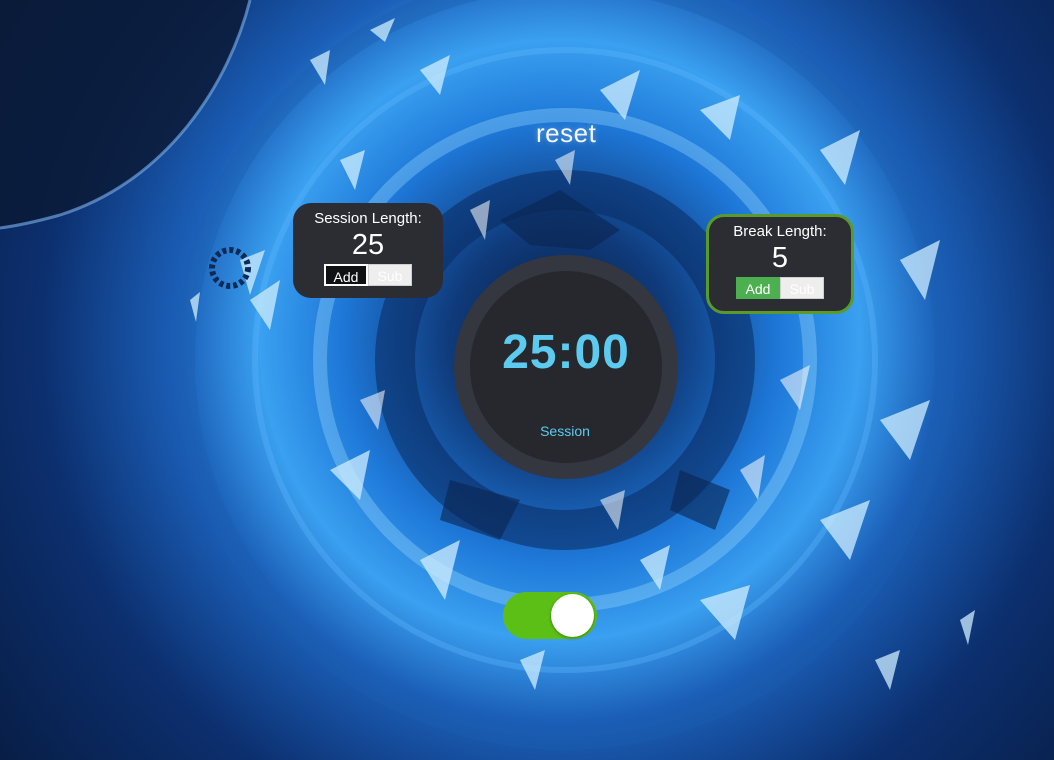 Image resolution: width=1054 pixels, height=760 pixels. Describe the element at coordinates (390, 275) in the screenshot. I see `session-sub-button: Sub` at that location.